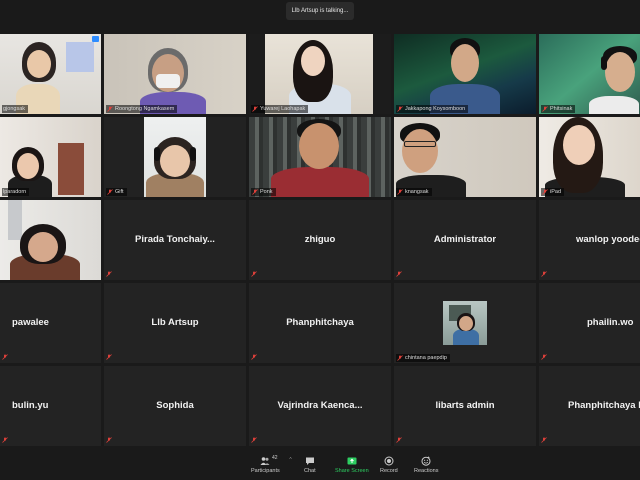 This screenshot has width=640, height=480. What do you see at coordinates (389, 461) in the screenshot?
I see `record-icon` at bounding box center [389, 461].